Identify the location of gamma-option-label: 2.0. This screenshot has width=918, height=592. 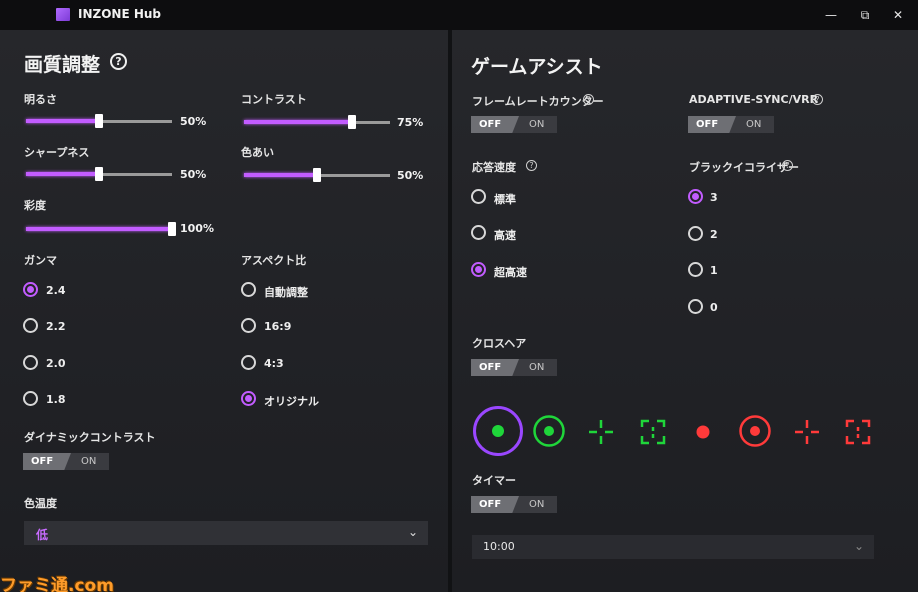
(56, 363).